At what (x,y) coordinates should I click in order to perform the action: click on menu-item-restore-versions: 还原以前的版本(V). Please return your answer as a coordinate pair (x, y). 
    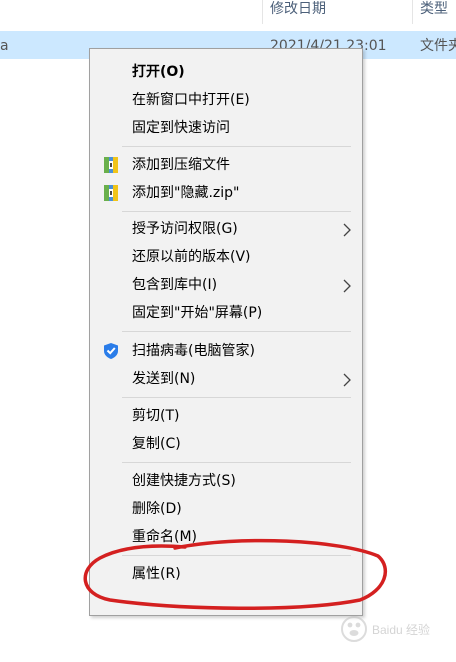
    Looking at the image, I should click on (226, 257).